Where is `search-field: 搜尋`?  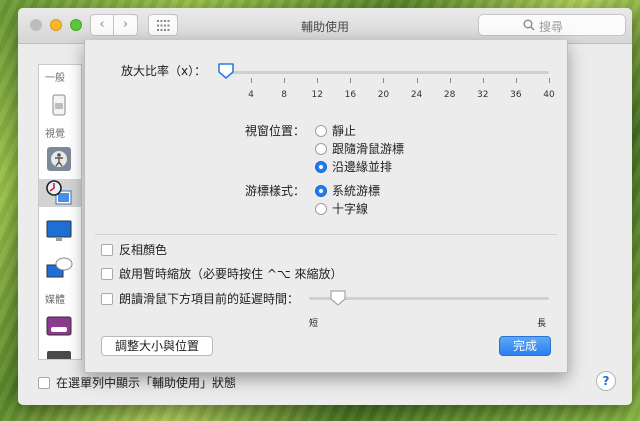
search-field: 搜尋 is located at coordinates (552, 25).